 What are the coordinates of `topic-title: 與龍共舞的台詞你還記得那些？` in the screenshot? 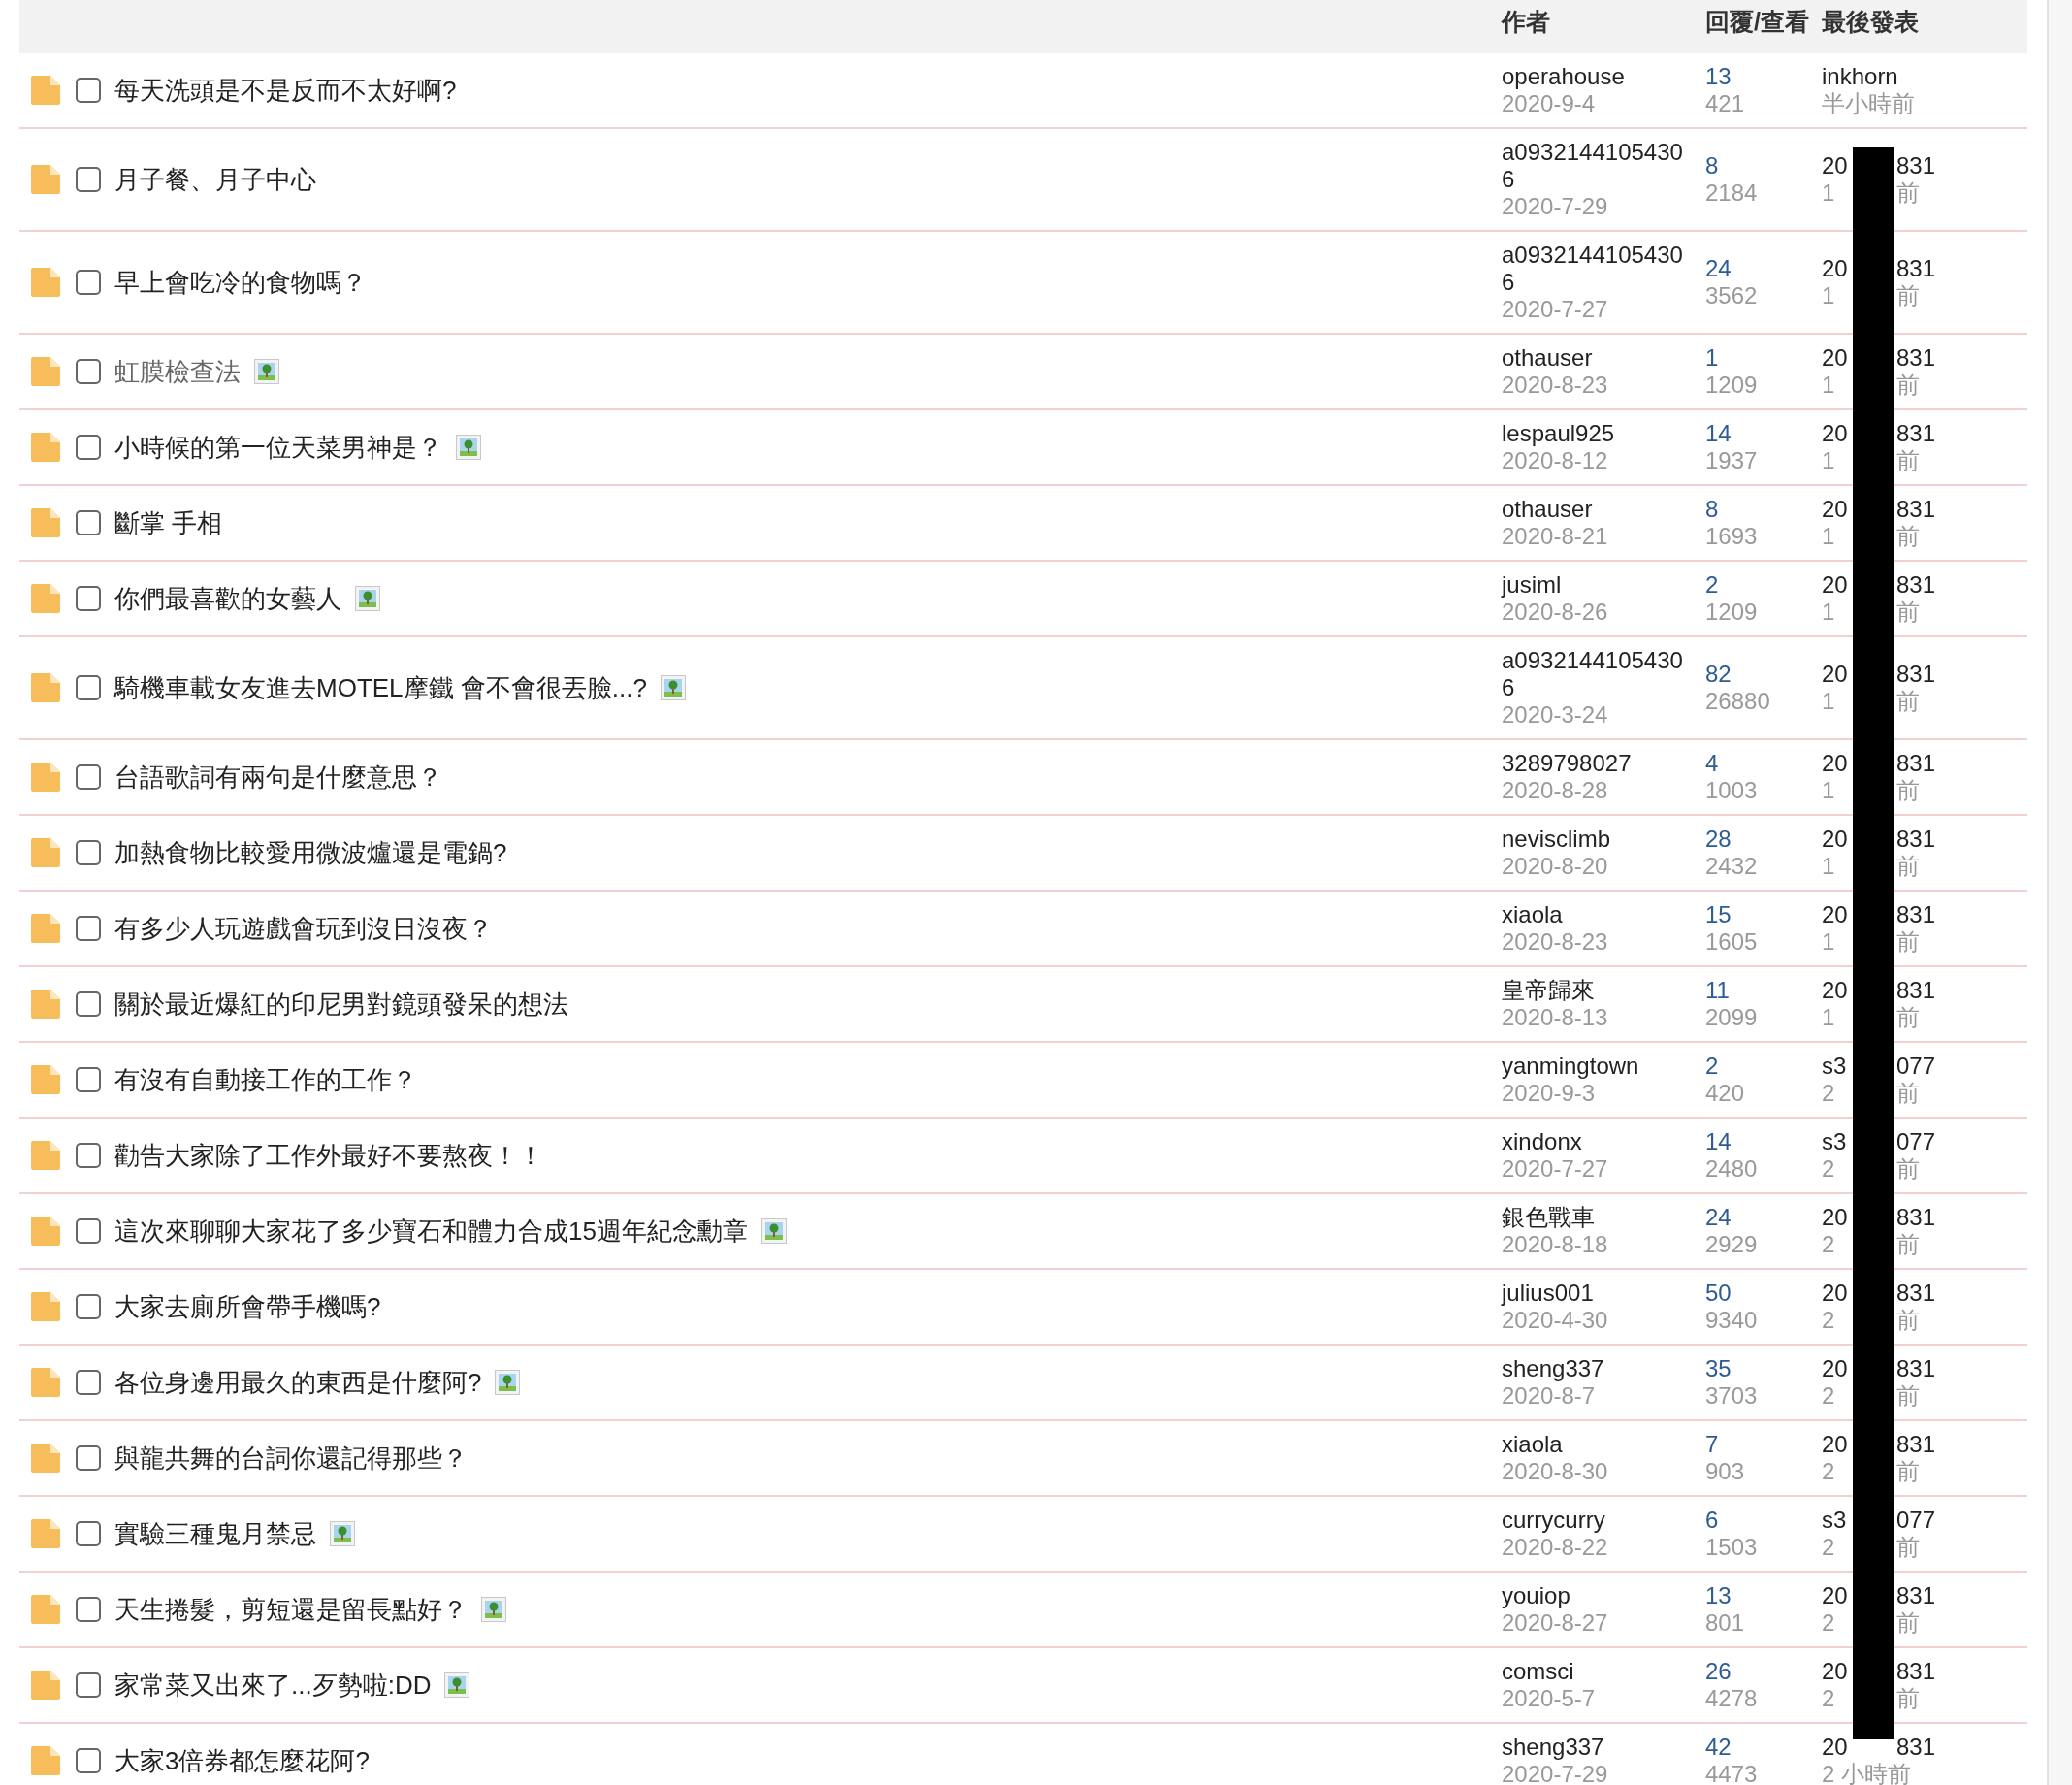 It's located at (291, 1458).